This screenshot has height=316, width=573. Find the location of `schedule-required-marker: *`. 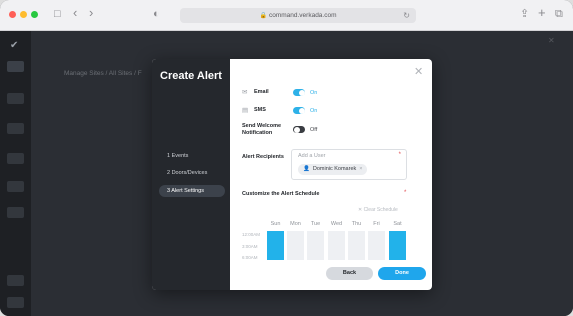

schedule-required-marker: * is located at coordinates (405, 193).